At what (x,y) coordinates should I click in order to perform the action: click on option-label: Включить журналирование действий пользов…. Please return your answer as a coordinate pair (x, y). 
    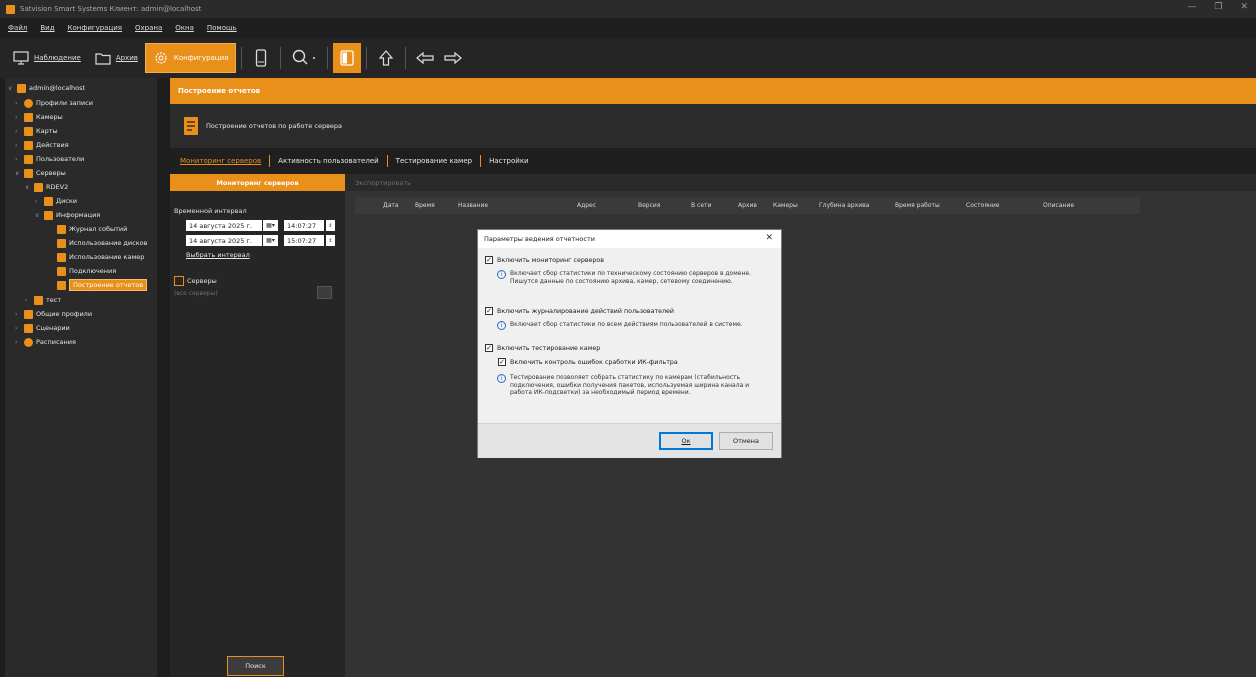
    Looking at the image, I should click on (585, 311).